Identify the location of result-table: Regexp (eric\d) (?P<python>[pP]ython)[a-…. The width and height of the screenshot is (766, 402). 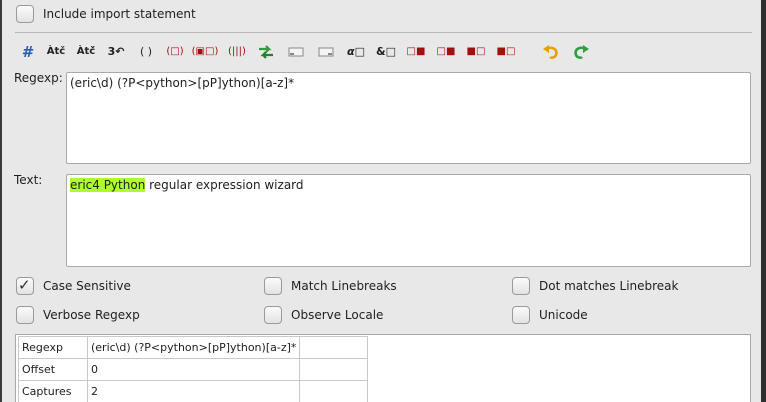
(193, 369).